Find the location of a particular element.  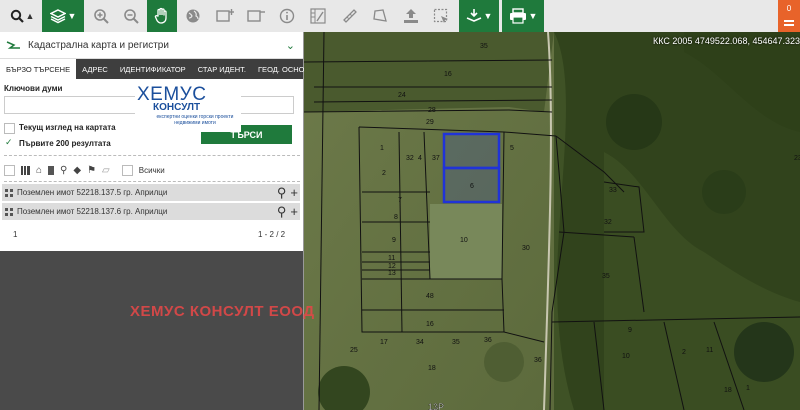

layers-icon is located at coordinates (57, 16).